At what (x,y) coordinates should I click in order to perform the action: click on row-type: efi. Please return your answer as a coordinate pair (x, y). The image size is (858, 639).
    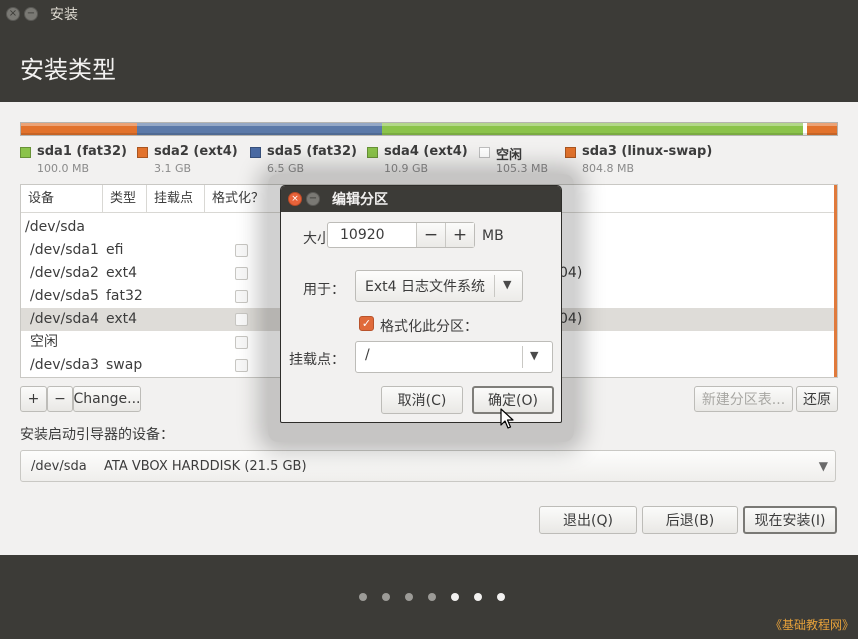
    Looking at the image, I should click on (115, 250).